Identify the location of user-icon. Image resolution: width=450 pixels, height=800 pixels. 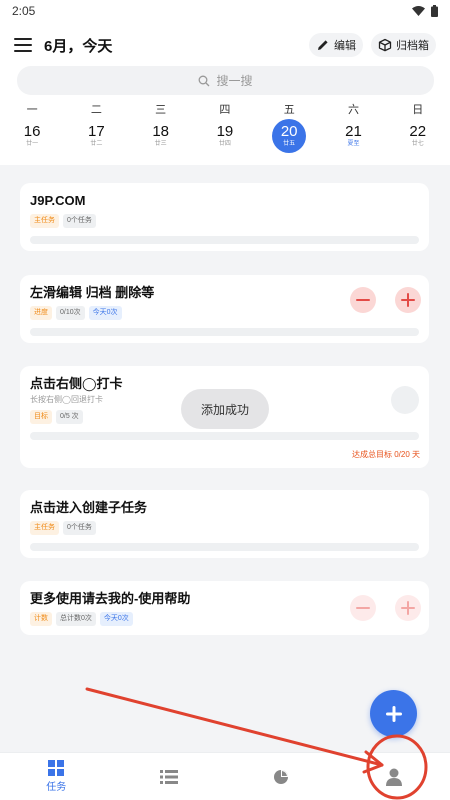
(393, 777).